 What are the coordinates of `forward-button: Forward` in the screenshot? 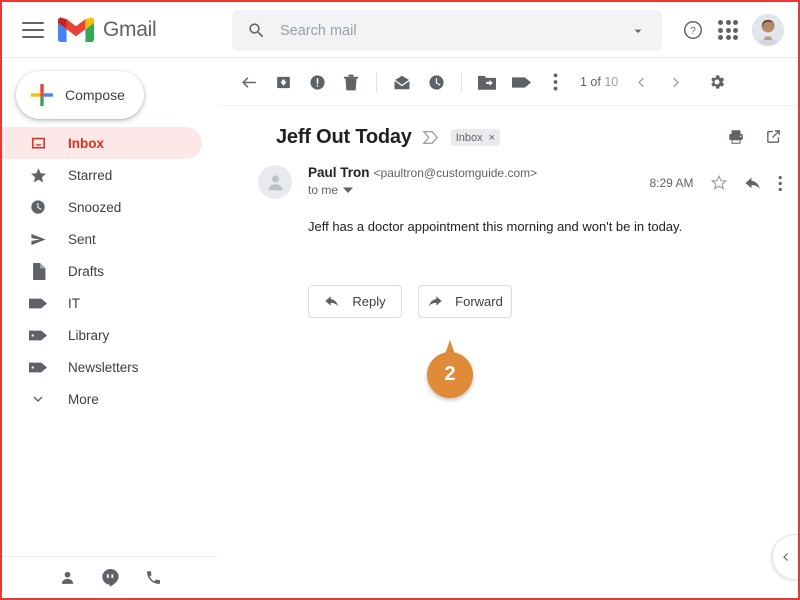 It's located at (465, 301).